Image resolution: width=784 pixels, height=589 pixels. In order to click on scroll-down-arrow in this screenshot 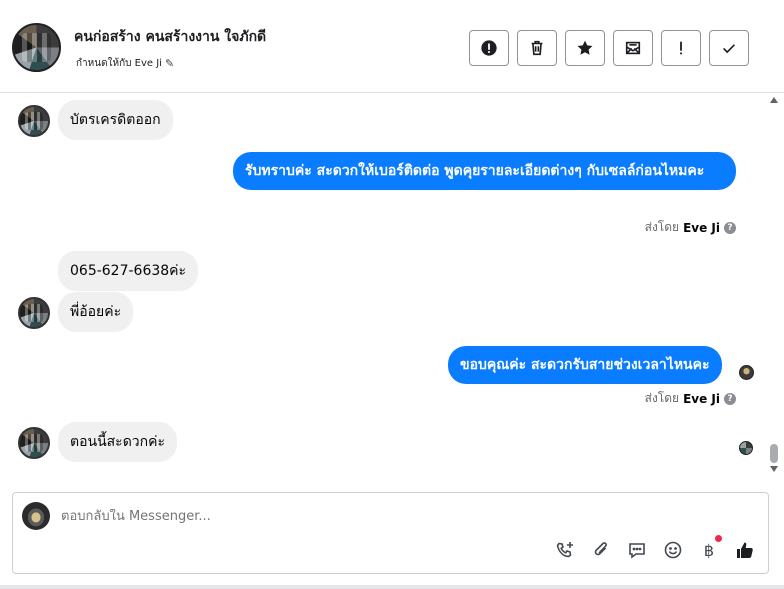, I will do `click(774, 469)`.